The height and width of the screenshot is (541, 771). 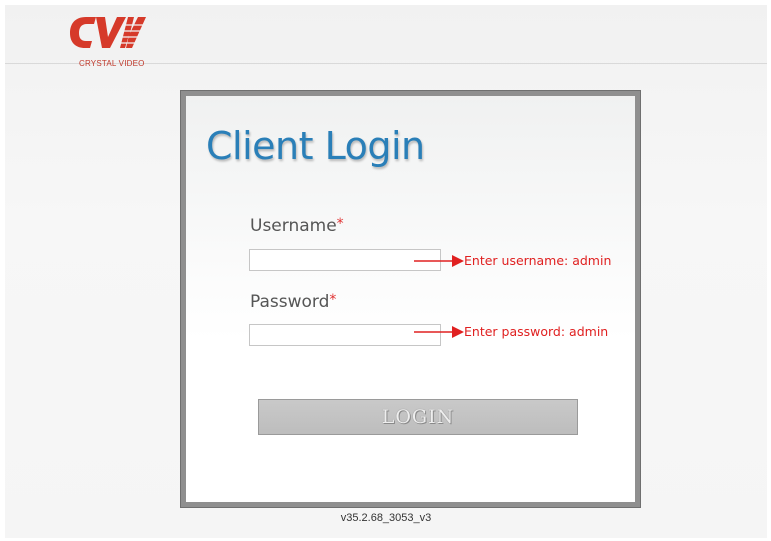 What do you see at coordinates (315, 146) in the screenshot?
I see `page-title: Client Login` at bounding box center [315, 146].